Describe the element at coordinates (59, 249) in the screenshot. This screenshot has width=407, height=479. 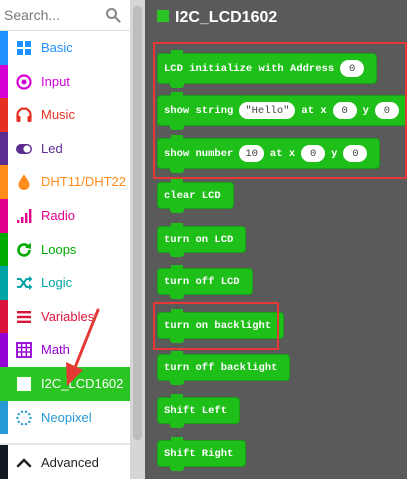
I see `category-label: Loops` at that location.